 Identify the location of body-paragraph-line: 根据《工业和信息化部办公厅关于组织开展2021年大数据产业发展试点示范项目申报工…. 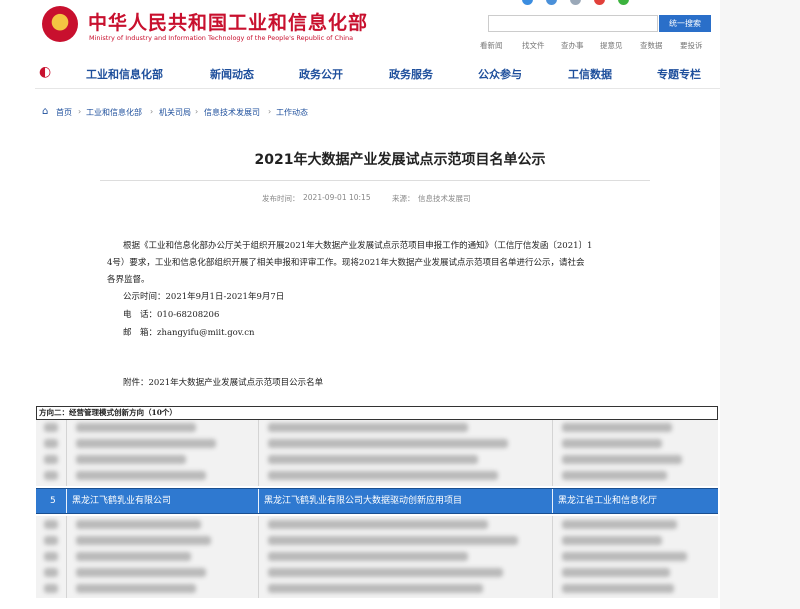
(358, 246).